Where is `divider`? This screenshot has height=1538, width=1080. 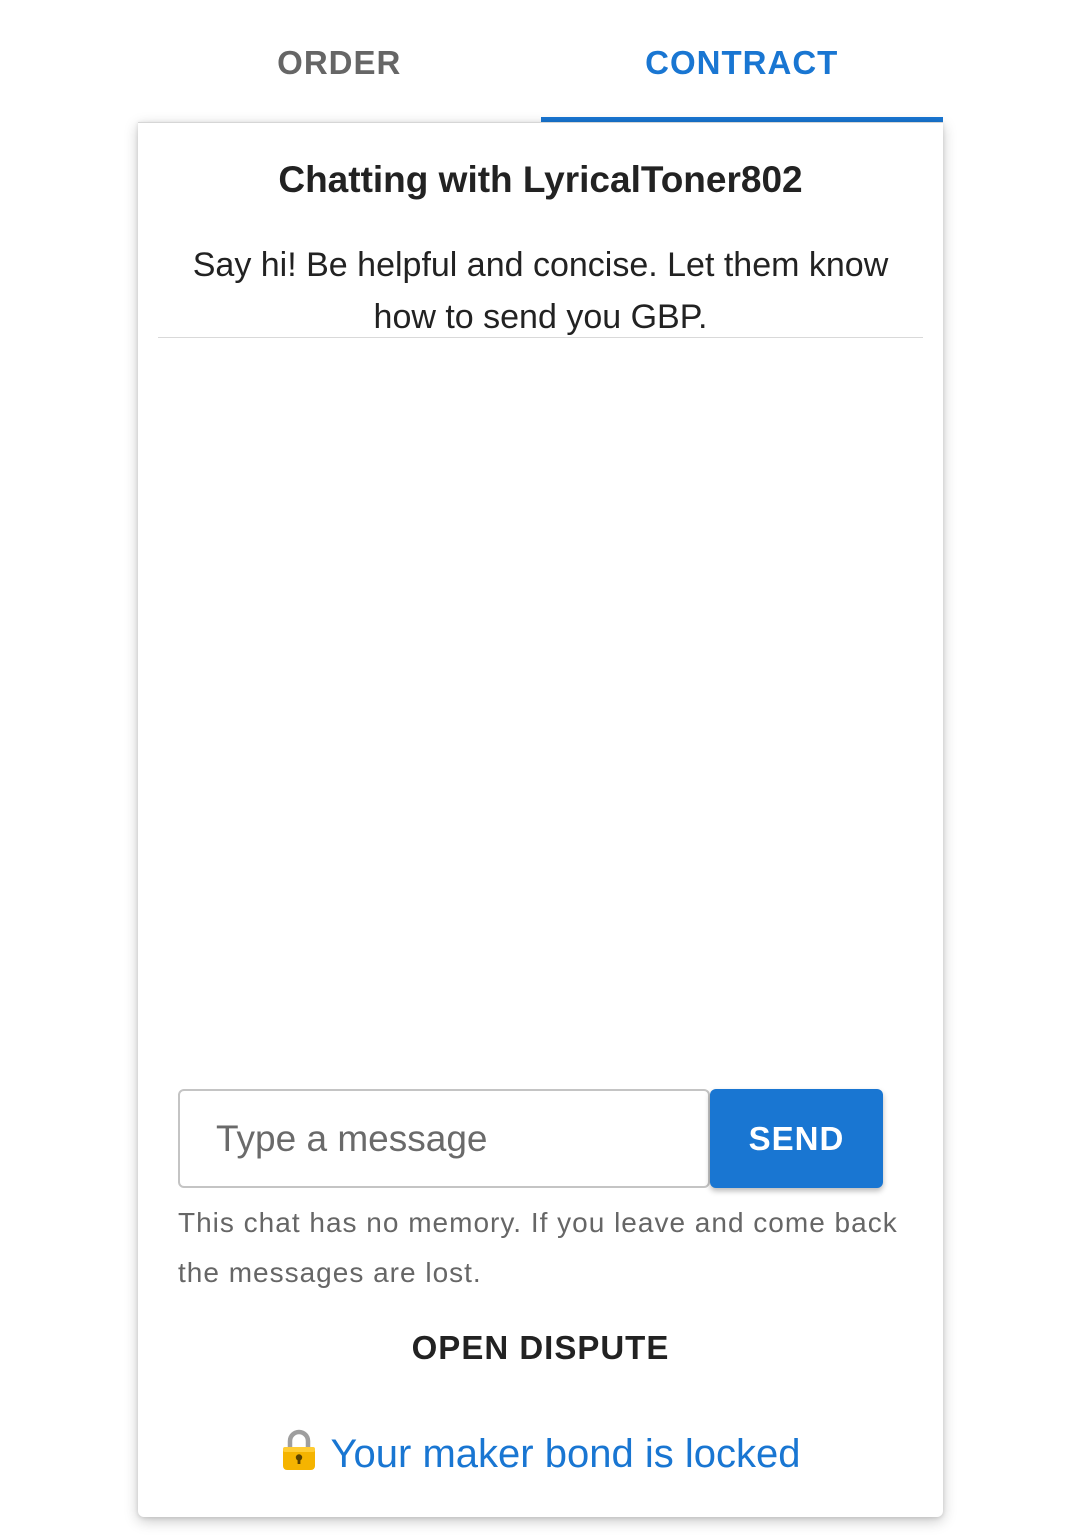
divider is located at coordinates (540, 337).